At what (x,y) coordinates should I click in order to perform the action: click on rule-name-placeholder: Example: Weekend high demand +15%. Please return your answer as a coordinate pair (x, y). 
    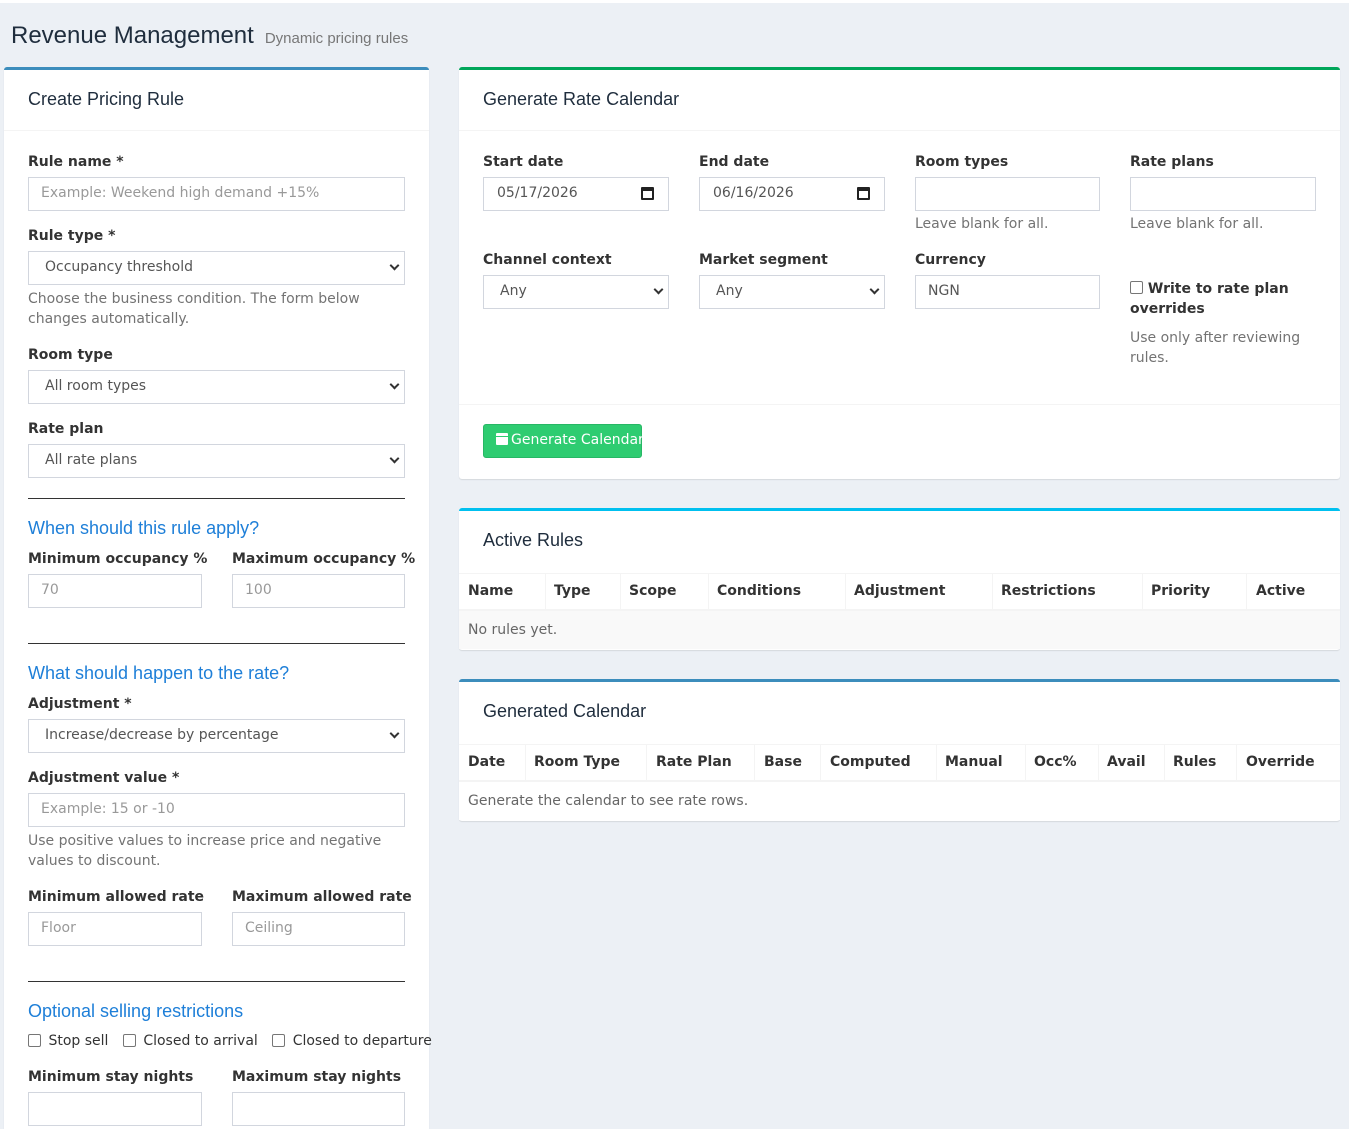
    Looking at the image, I should click on (180, 193).